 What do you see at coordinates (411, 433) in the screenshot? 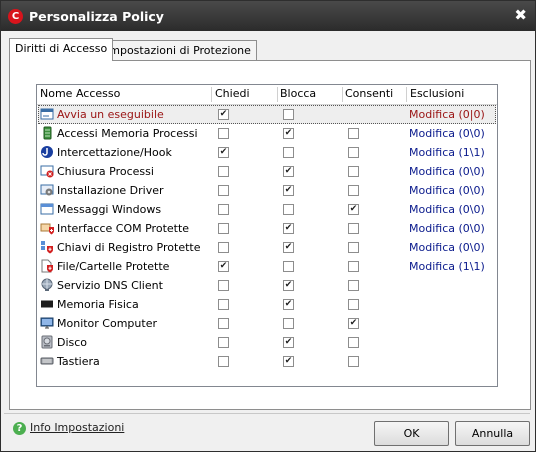
I see `ok-button: OK` at bounding box center [411, 433].